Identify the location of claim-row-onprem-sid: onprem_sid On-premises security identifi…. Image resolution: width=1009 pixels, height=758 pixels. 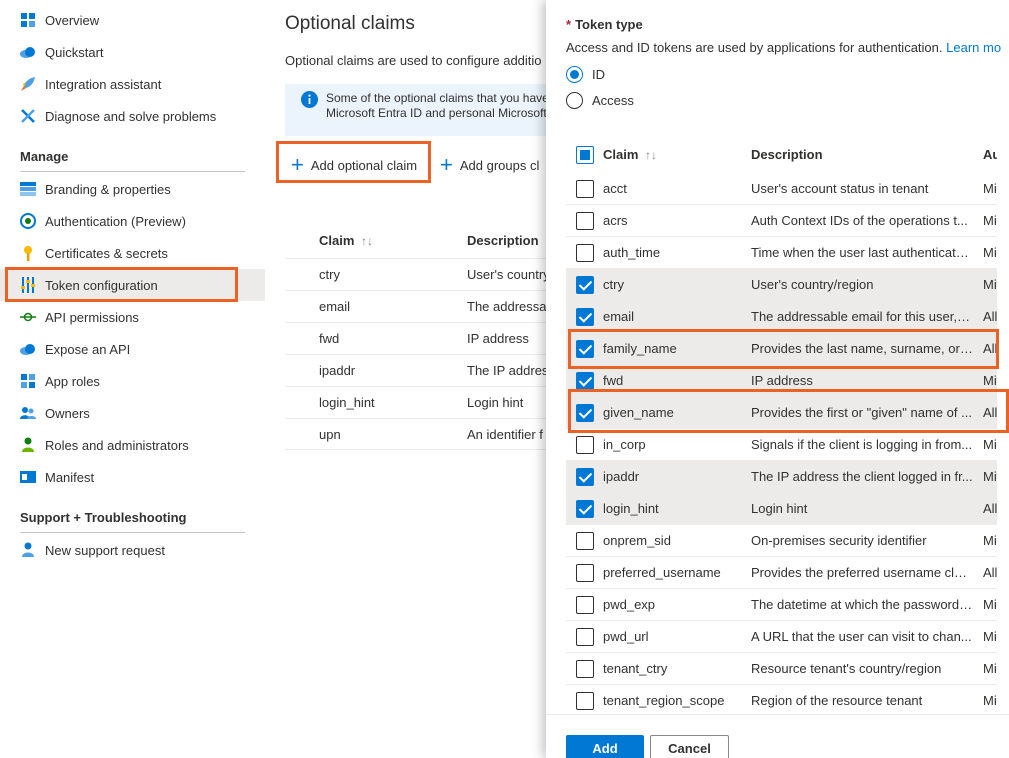
(781, 541).